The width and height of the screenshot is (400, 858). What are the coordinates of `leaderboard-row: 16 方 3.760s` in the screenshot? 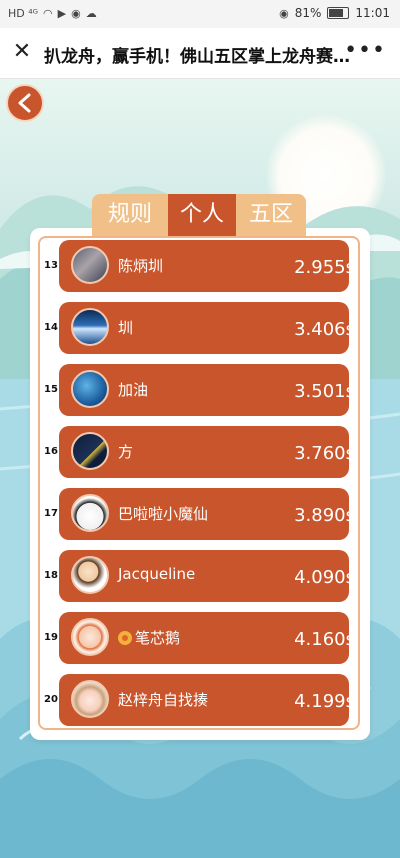 It's located at (200, 452).